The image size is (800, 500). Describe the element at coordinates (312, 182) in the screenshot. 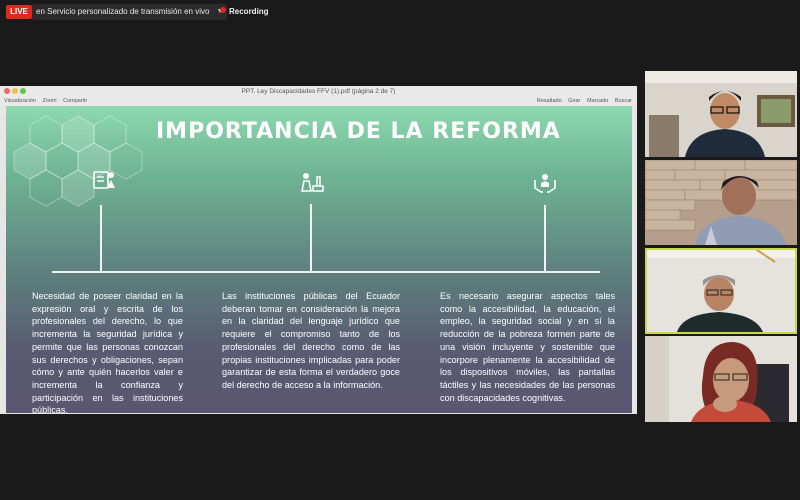

I see `laboratory-icon` at that location.